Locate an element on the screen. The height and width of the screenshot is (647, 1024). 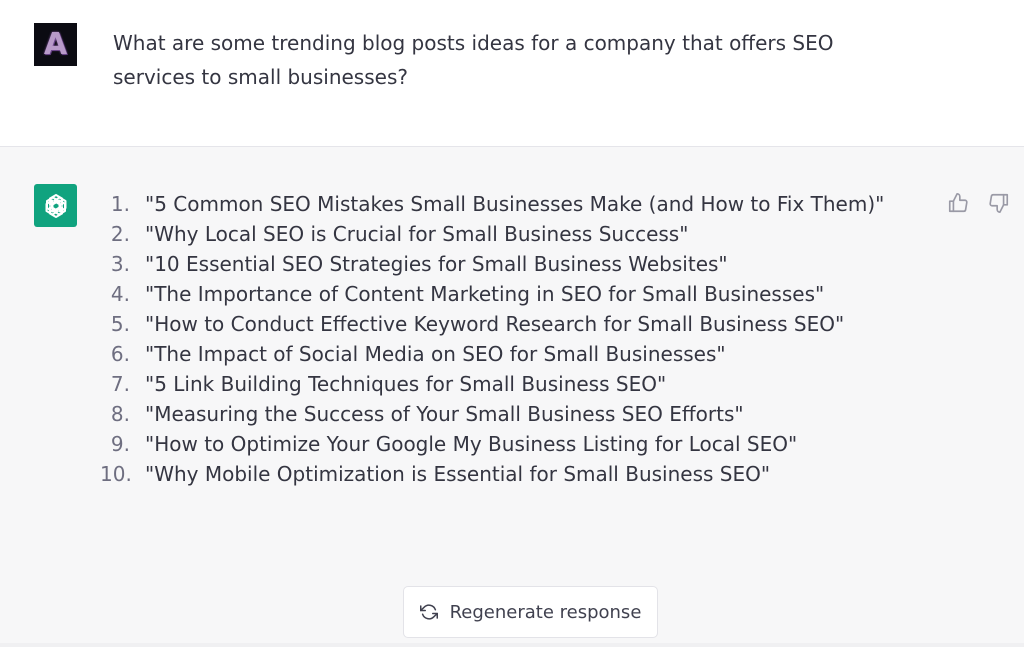
refresh-icon is located at coordinates (428, 612).